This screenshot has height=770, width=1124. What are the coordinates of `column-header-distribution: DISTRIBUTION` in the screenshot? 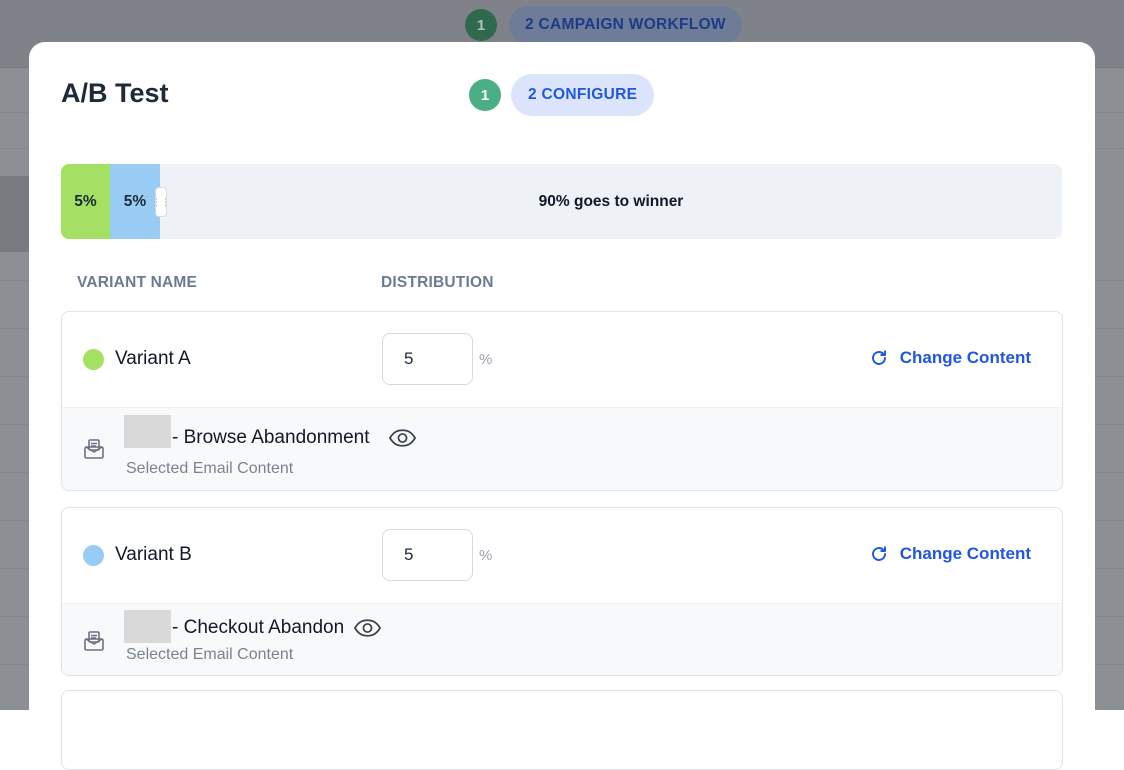 It's located at (437, 282).